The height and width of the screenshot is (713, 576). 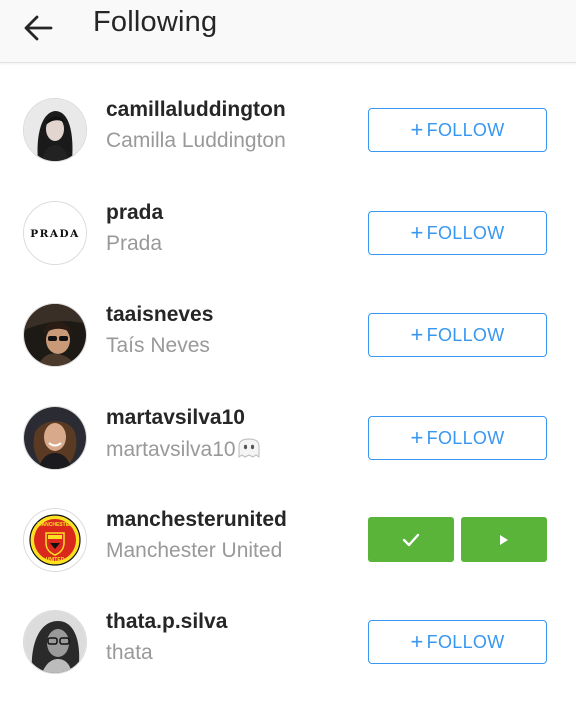 I want to click on checkmark-icon, so click(x=411, y=539).